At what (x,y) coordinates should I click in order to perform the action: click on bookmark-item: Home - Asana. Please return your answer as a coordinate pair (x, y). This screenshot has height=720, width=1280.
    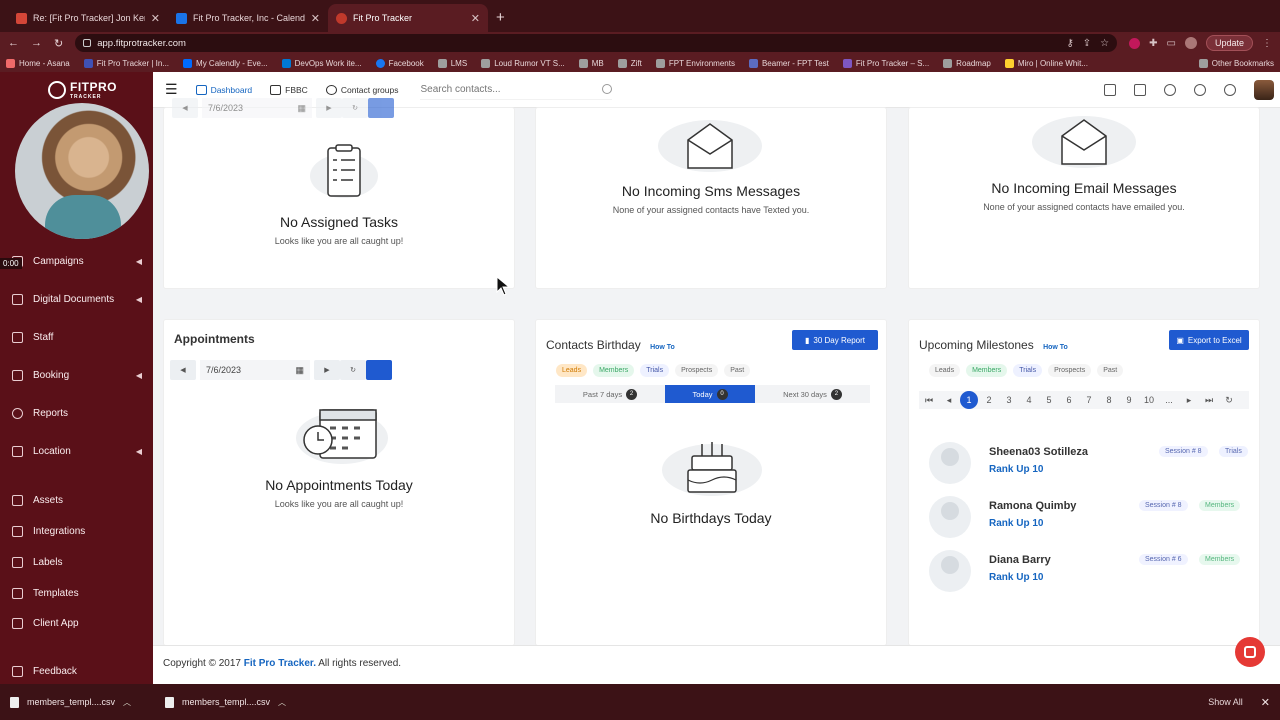
    Looking at the image, I should click on (38, 63).